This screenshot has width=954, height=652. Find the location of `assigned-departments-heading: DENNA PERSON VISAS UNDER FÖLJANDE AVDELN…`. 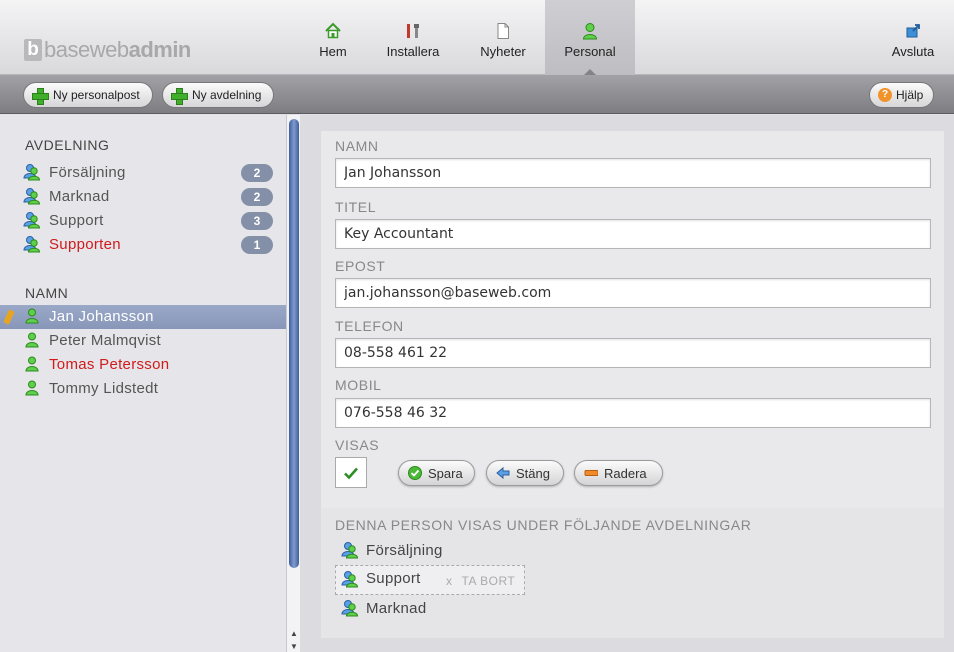

assigned-departments-heading: DENNA PERSON VISAS UNDER FÖLJANDE AVDELN… is located at coordinates (543, 525).